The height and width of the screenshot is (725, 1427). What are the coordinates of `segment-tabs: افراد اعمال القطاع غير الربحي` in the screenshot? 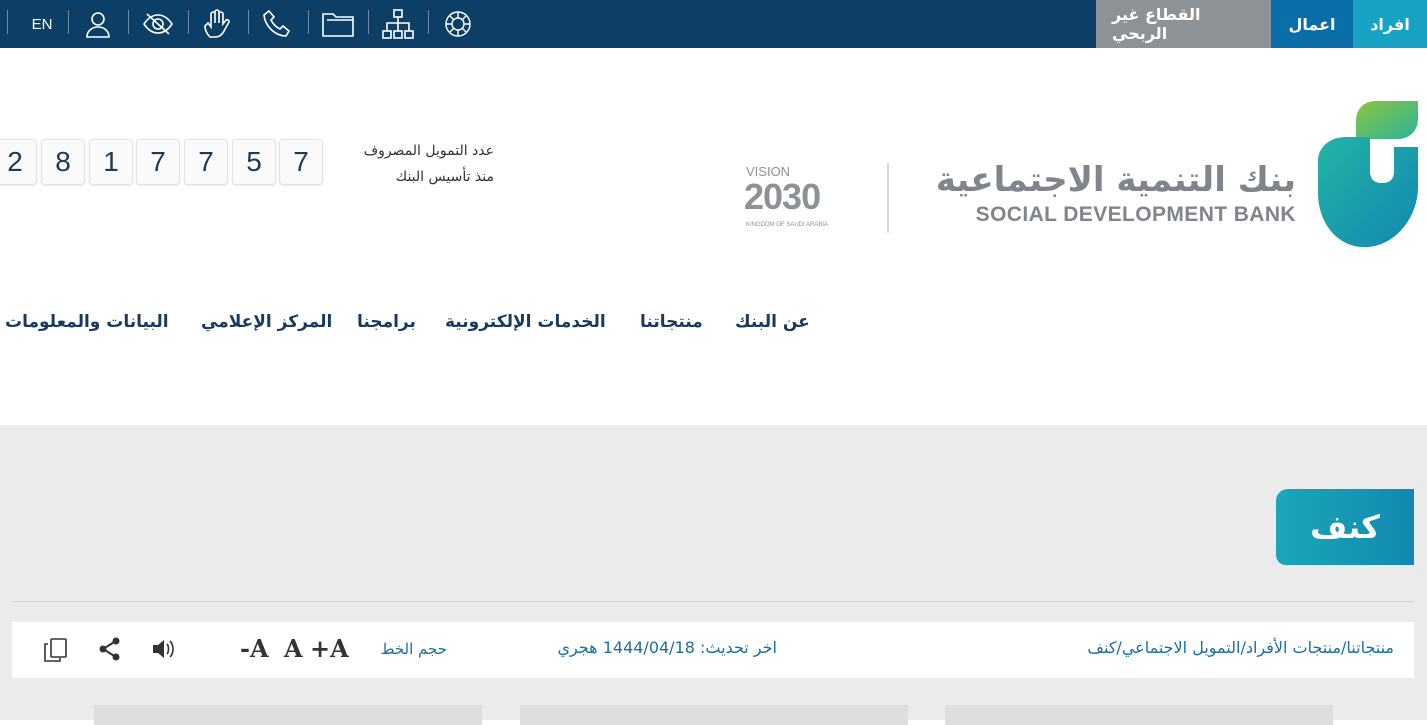 It's located at (1261, 24).